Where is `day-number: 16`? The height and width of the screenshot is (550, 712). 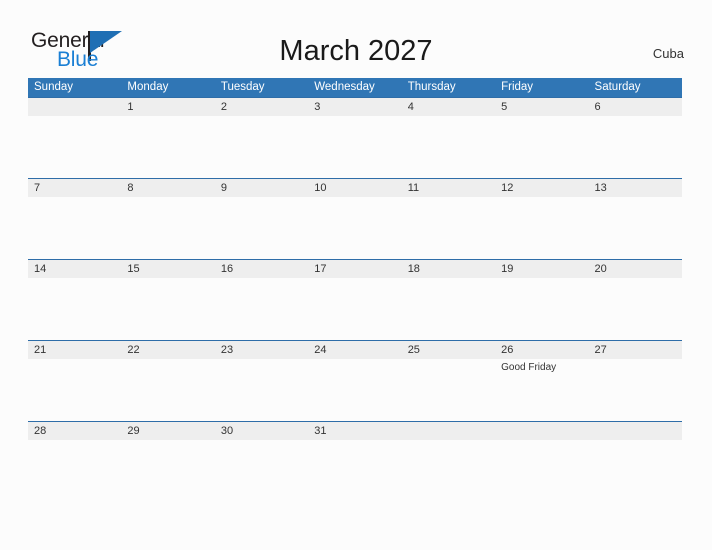
day-number: 16 is located at coordinates (261, 269).